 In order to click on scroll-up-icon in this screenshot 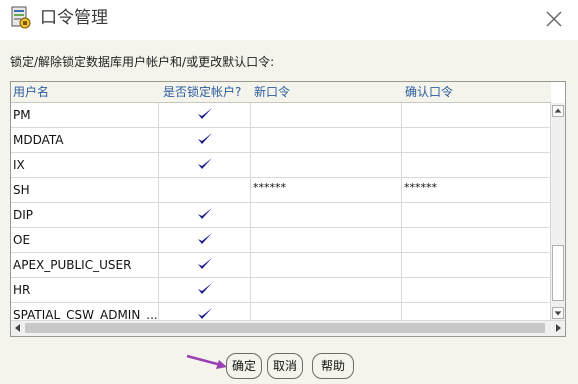, I will do `click(558, 111)`.